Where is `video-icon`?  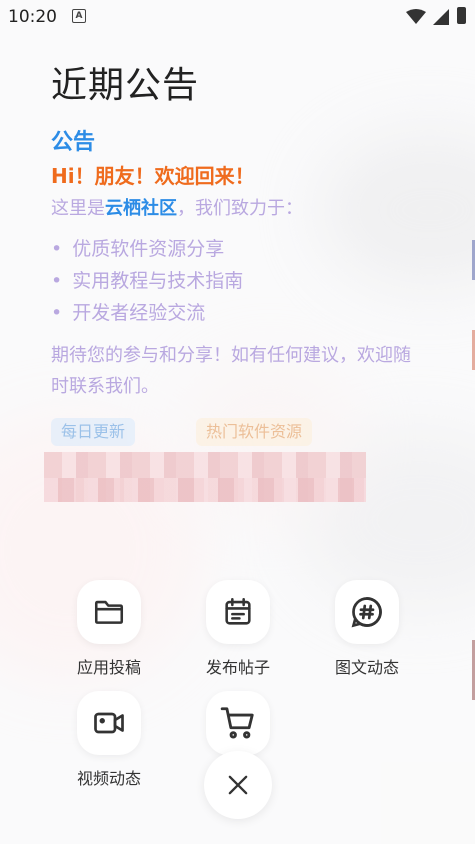
video-icon is located at coordinates (109, 723).